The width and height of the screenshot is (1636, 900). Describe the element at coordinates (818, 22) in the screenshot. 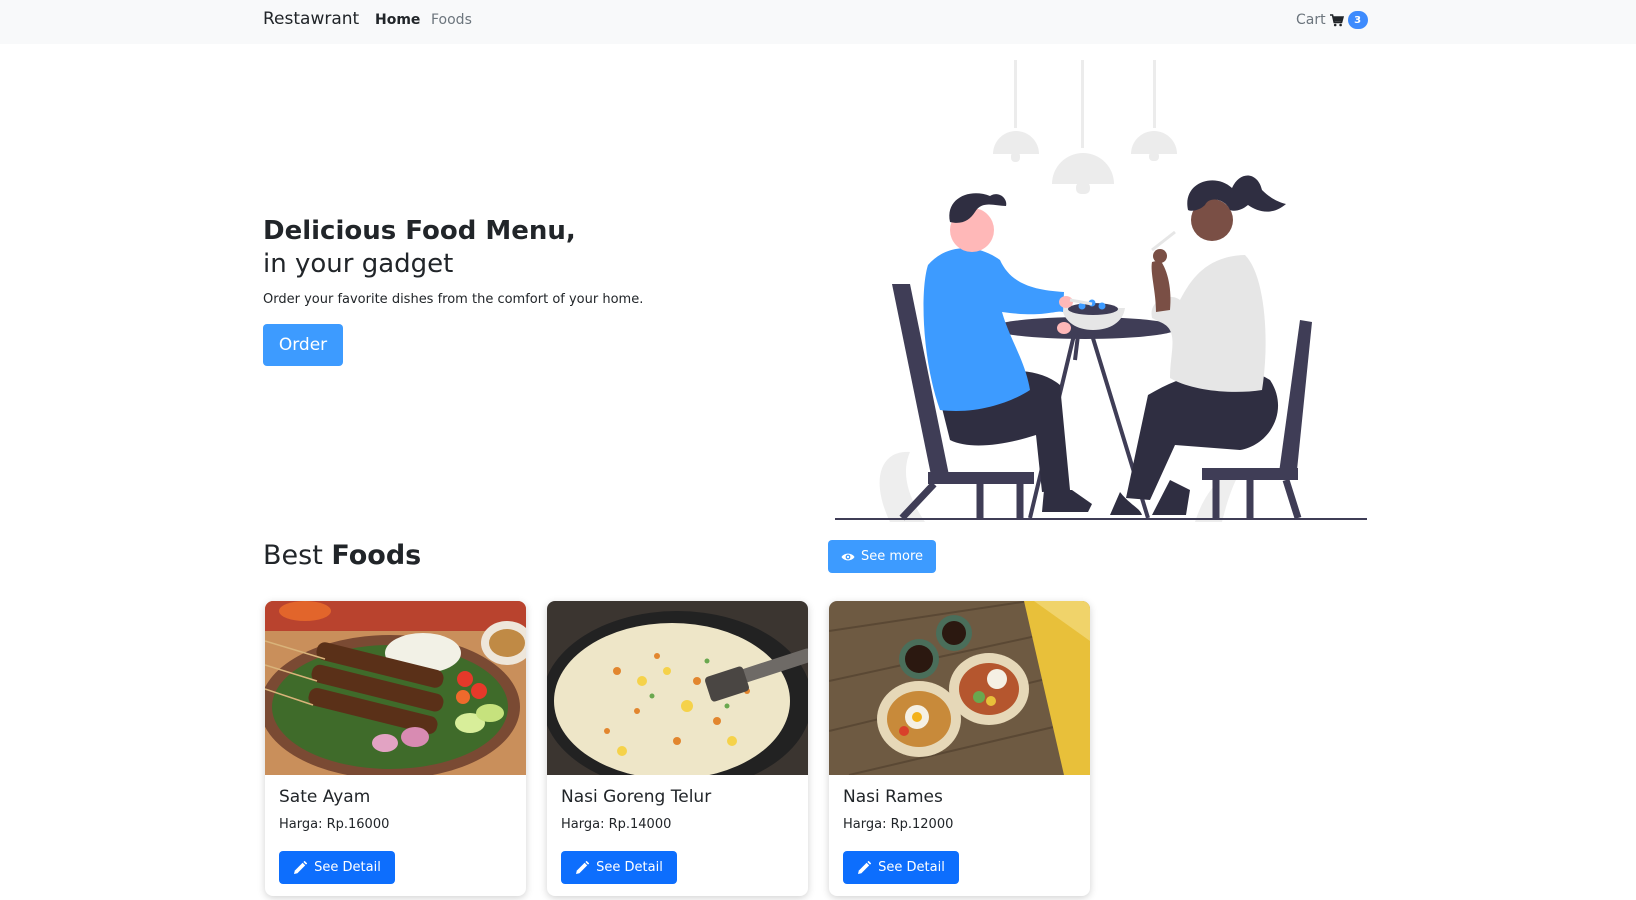

I see `navbar: Restawrant Home Foods Cart 3` at that location.